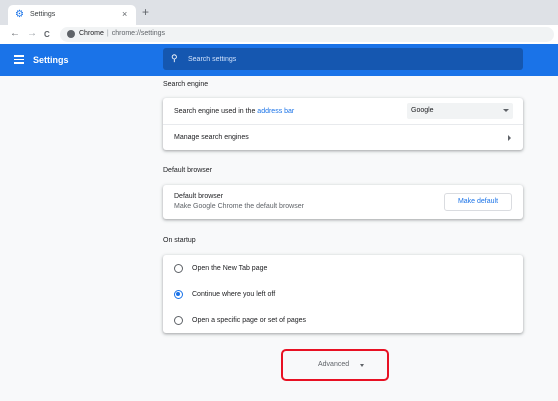 The image size is (558, 401). What do you see at coordinates (72, 15) in the screenshot?
I see `tab-settings: ⚙ Settings ×` at bounding box center [72, 15].